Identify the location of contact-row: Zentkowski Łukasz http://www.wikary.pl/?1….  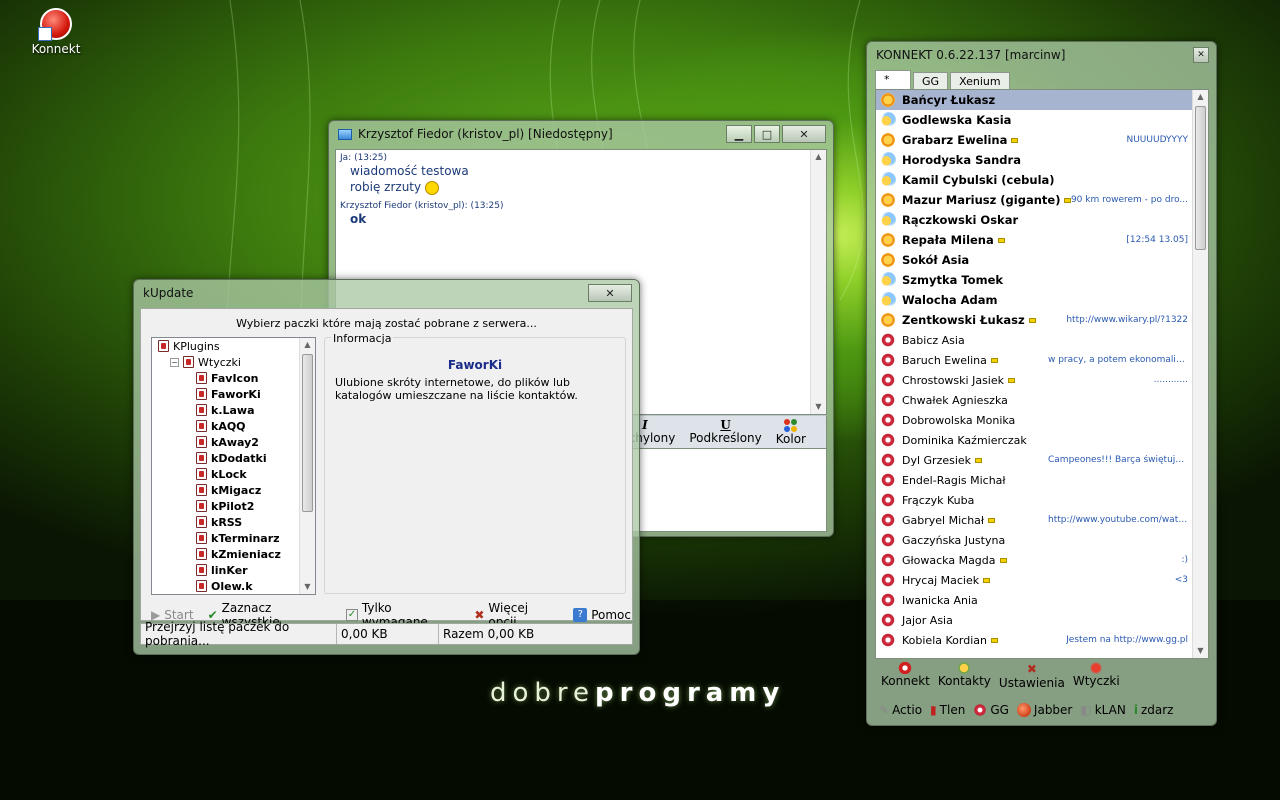
(1034, 320).